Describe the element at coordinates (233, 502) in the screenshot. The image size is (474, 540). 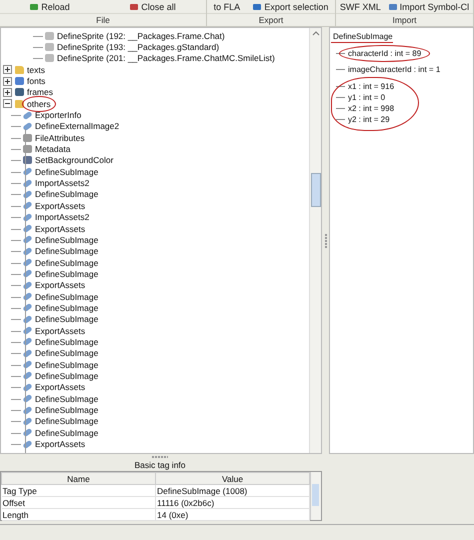
I see `table-cell: 11116 (0x2b6c)` at that location.